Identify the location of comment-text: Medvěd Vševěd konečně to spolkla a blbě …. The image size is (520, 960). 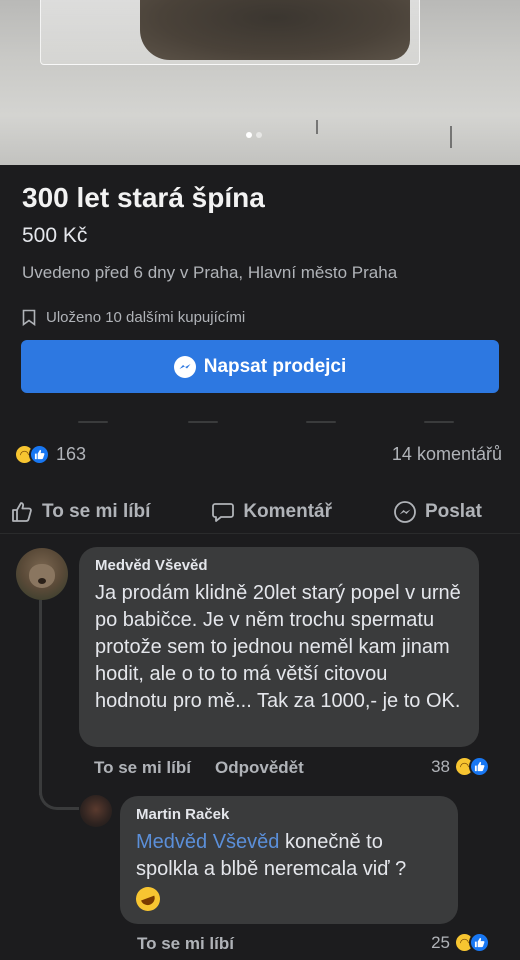
(287, 874).